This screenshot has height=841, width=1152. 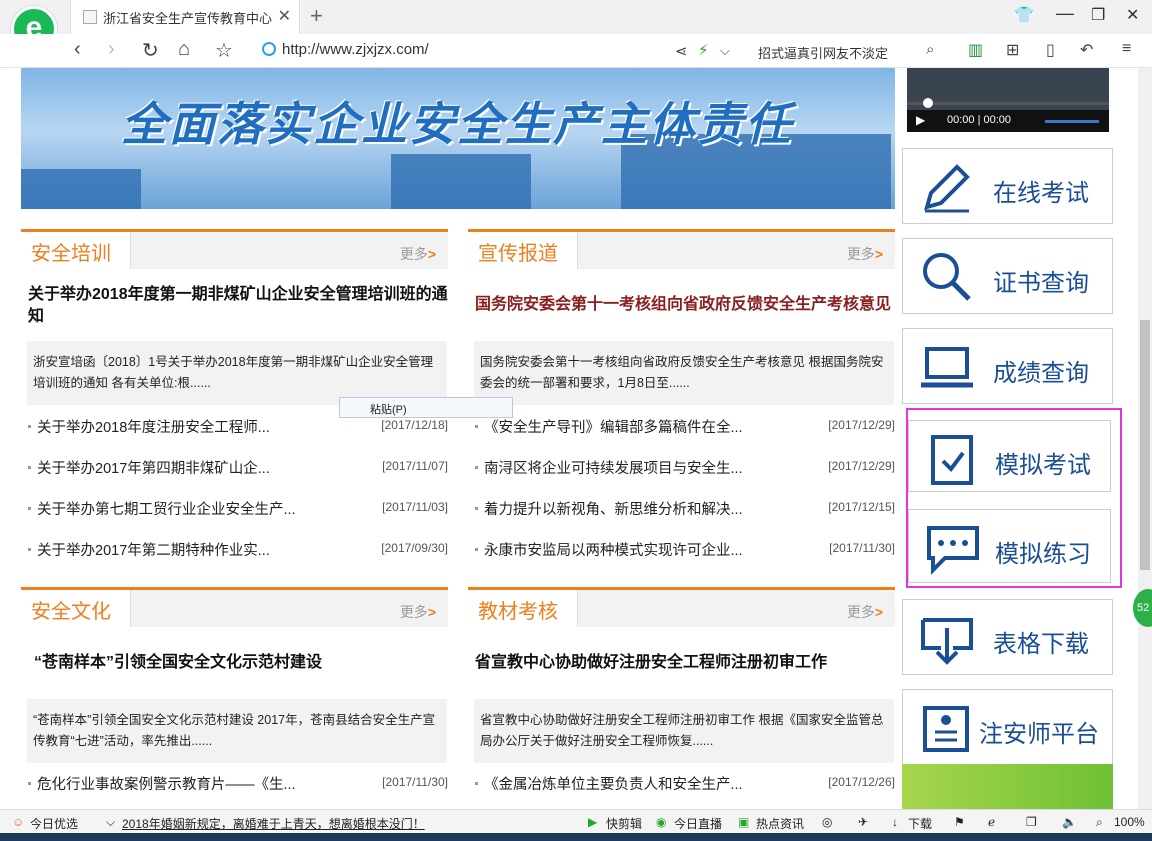 I want to click on bookmark-icon: ⚑, so click(x=959, y=822).